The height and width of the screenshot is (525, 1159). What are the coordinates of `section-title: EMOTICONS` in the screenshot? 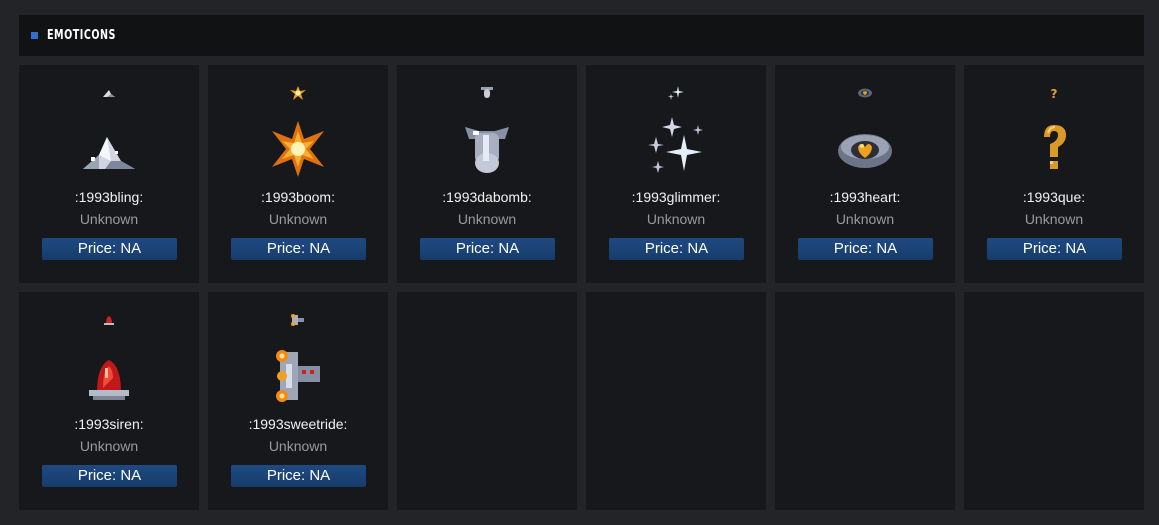 It's located at (81, 35).